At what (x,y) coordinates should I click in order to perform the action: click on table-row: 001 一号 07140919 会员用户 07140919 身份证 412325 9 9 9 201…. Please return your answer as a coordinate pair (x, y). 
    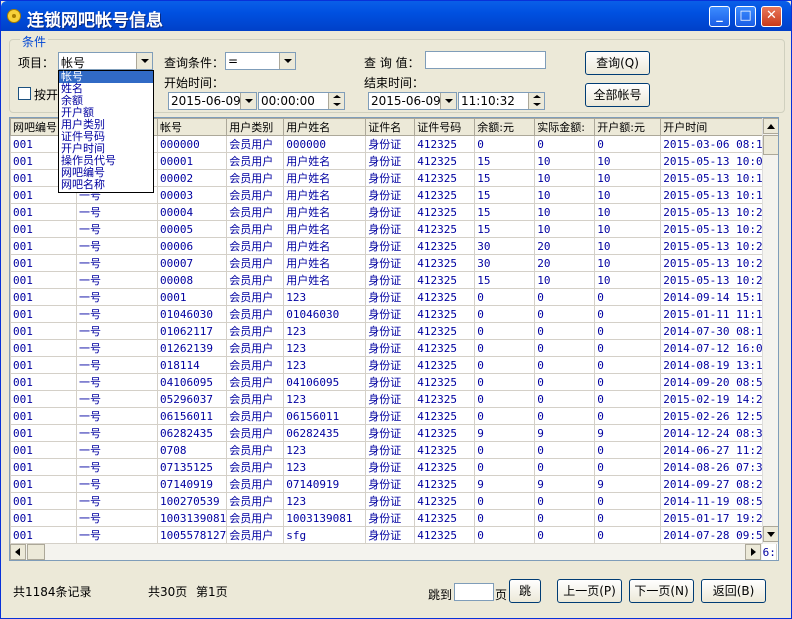
    Looking at the image, I should click on (393, 484).